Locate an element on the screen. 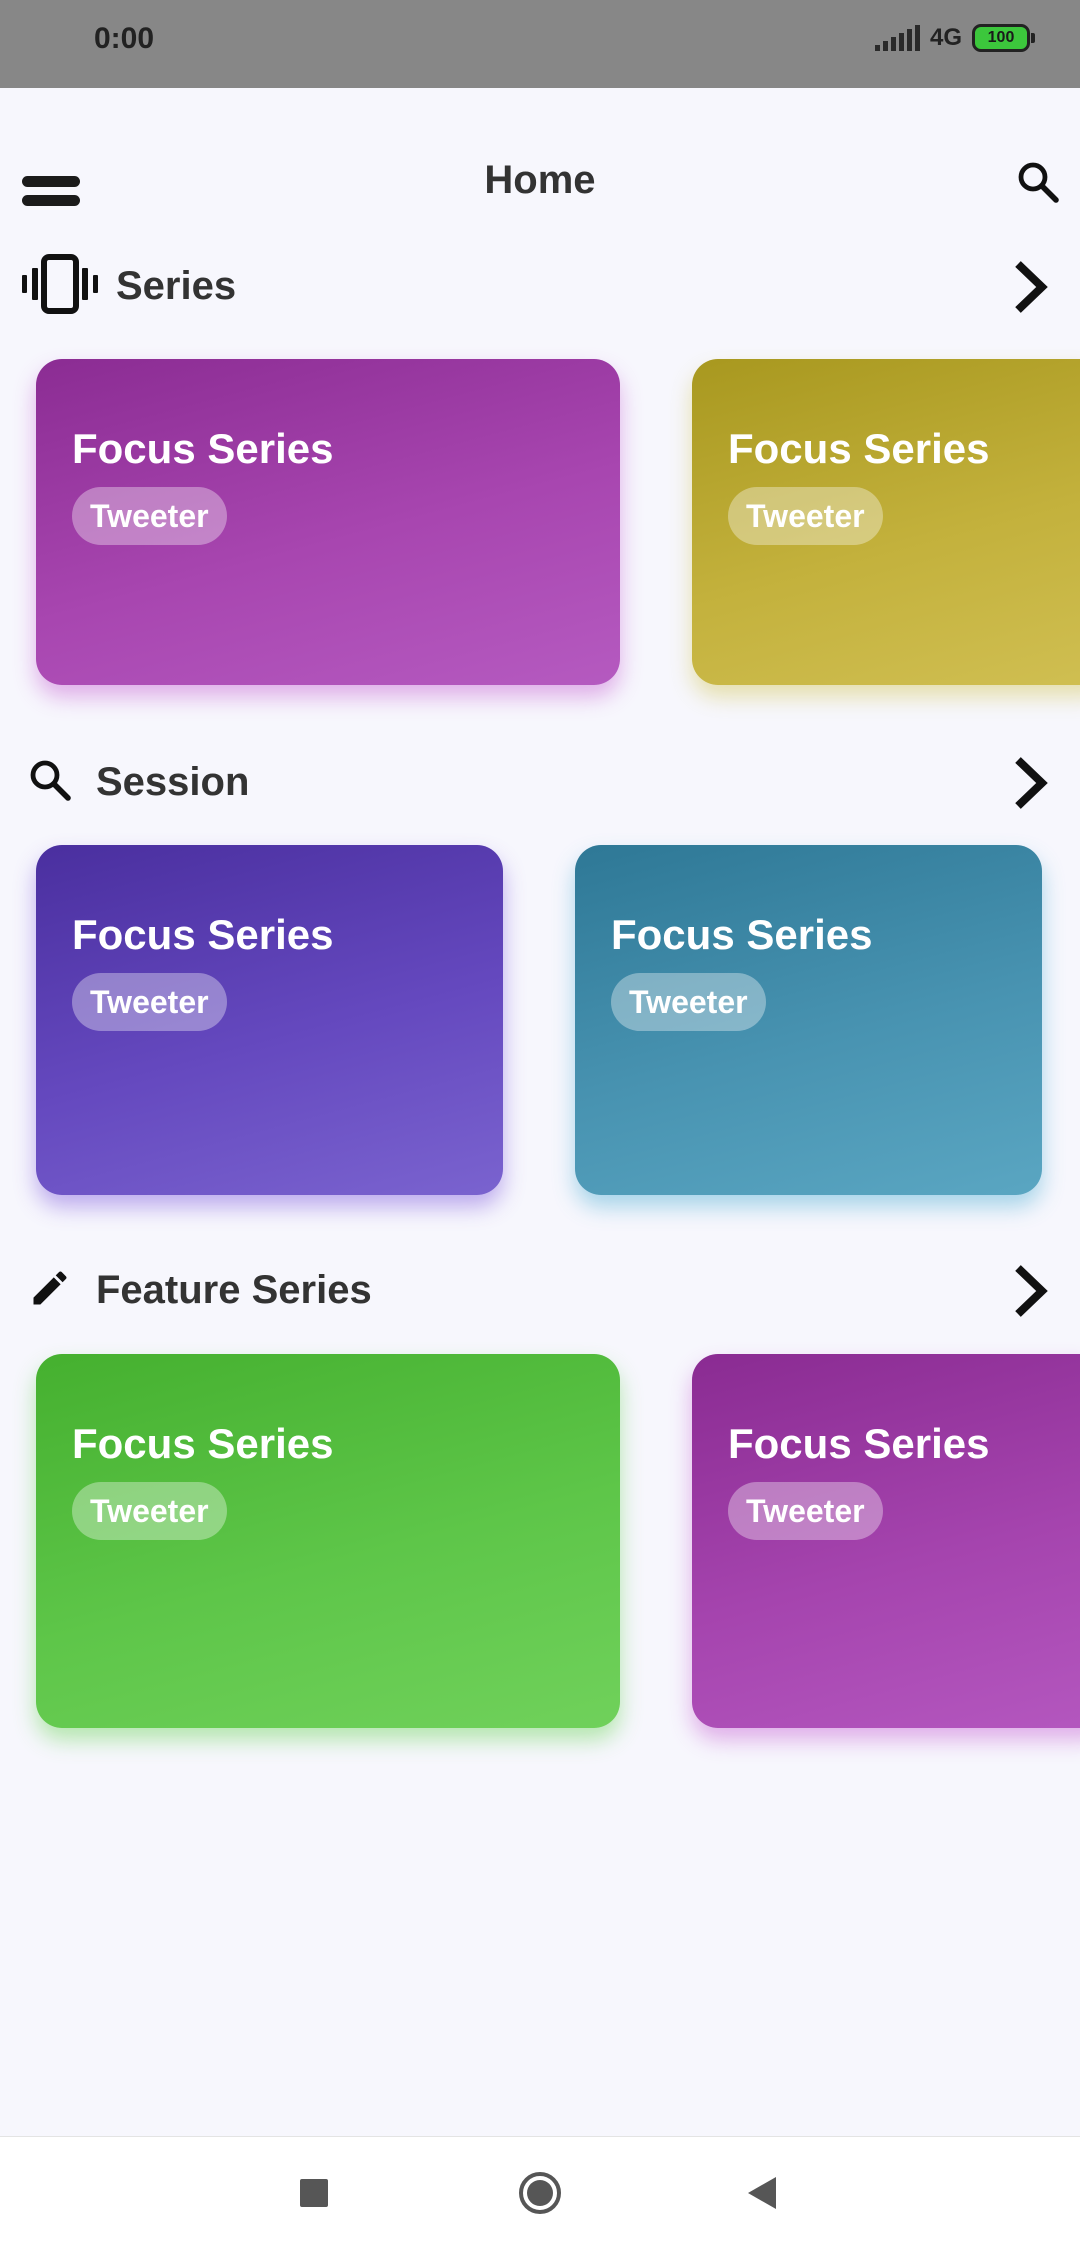 This screenshot has height=2247, width=1080. section-header-session: Session is located at coordinates (540, 783).